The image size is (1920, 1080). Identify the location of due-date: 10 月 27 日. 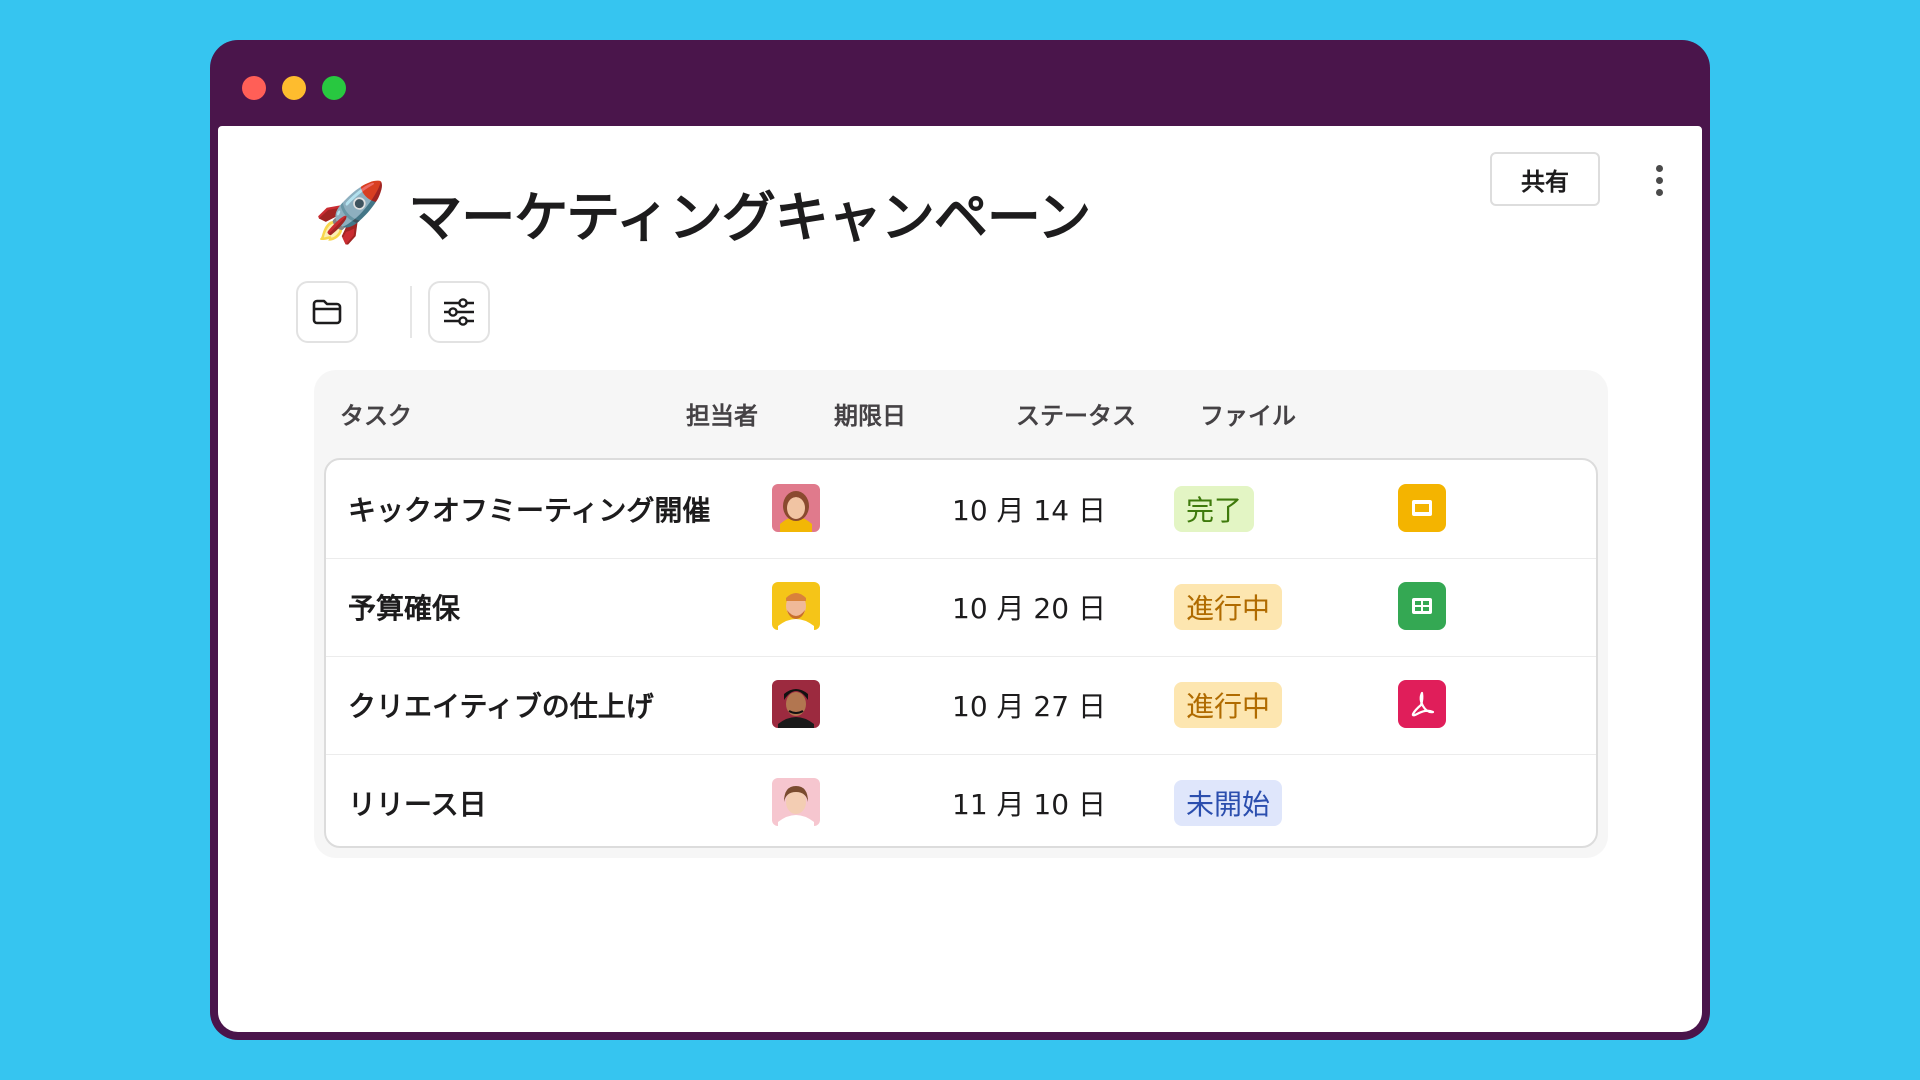
(1029, 706).